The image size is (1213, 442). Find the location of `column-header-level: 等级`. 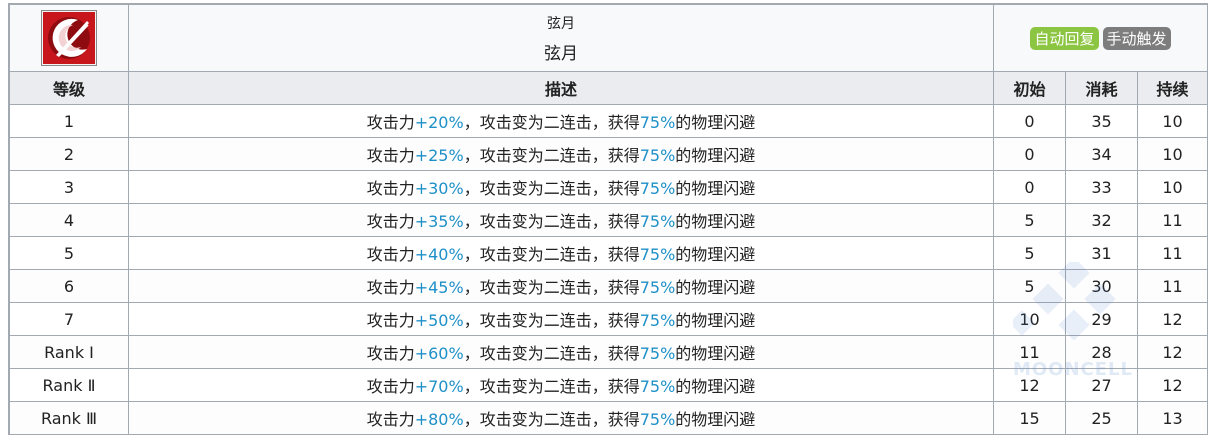

column-header-level: 等级 is located at coordinates (69, 88).